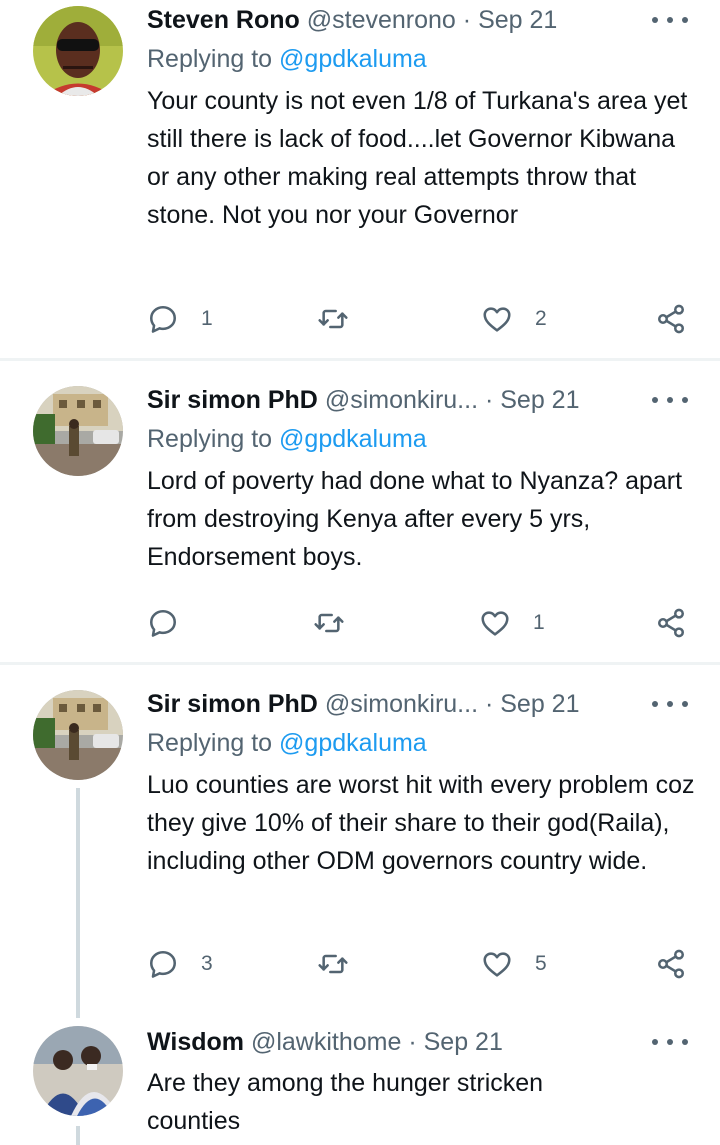 This screenshot has height=1145, width=720. What do you see at coordinates (207, 318) in the screenshot?
I see `reply-count: 1` at bounding box center [207, 318].